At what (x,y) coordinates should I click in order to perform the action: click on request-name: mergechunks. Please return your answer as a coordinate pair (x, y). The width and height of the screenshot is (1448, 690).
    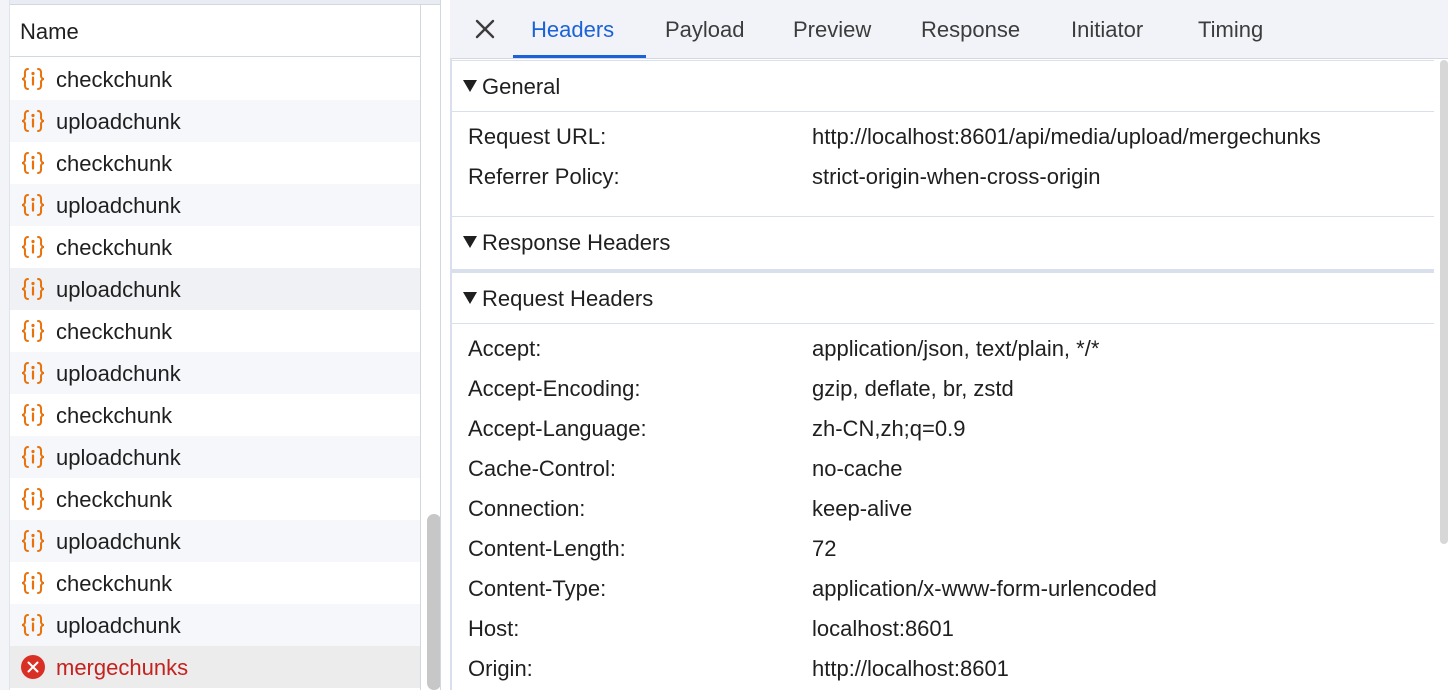
    Looking at the image, I should click on (122, 667).